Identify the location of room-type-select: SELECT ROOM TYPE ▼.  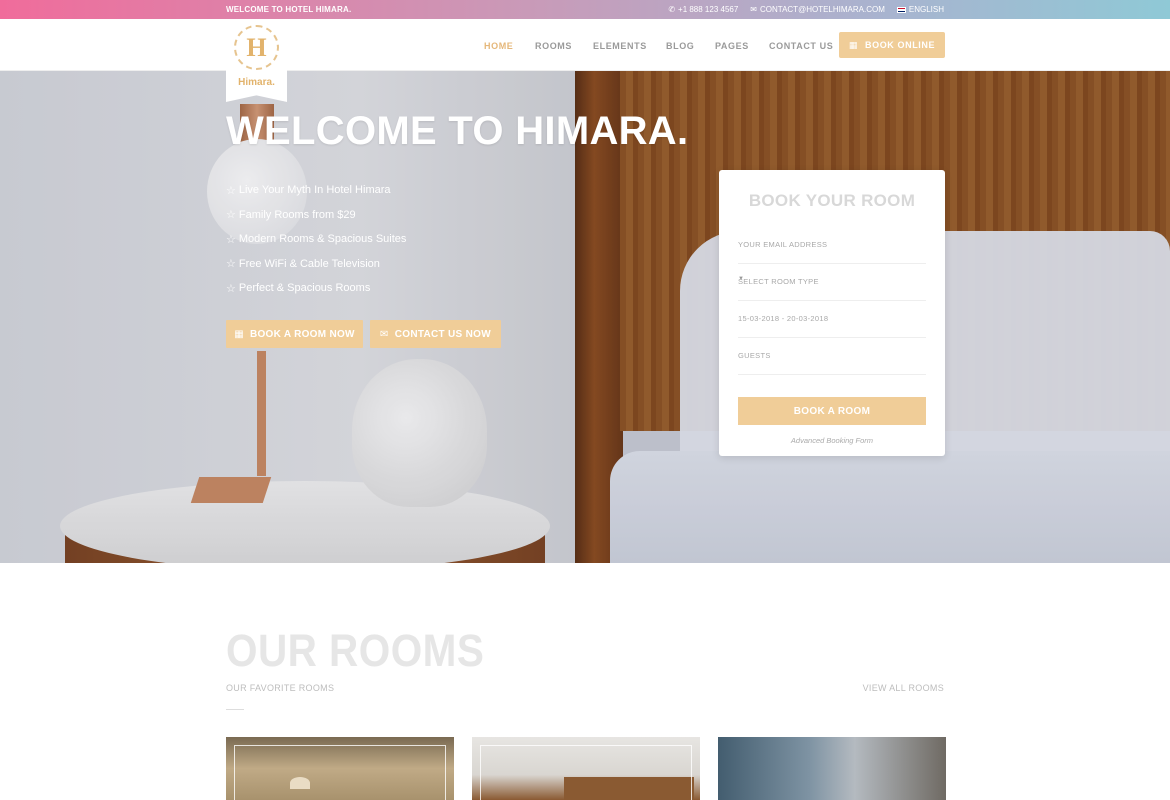
(832, 282).